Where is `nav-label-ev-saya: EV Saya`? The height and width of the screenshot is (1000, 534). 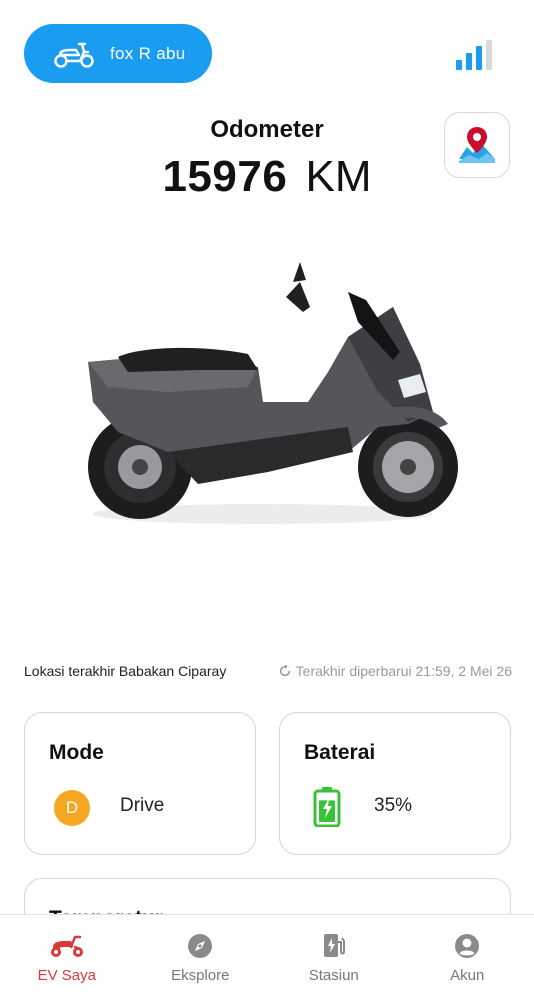 nav-label-ev-saya: EV Saya is located at coordinates (66, 975).